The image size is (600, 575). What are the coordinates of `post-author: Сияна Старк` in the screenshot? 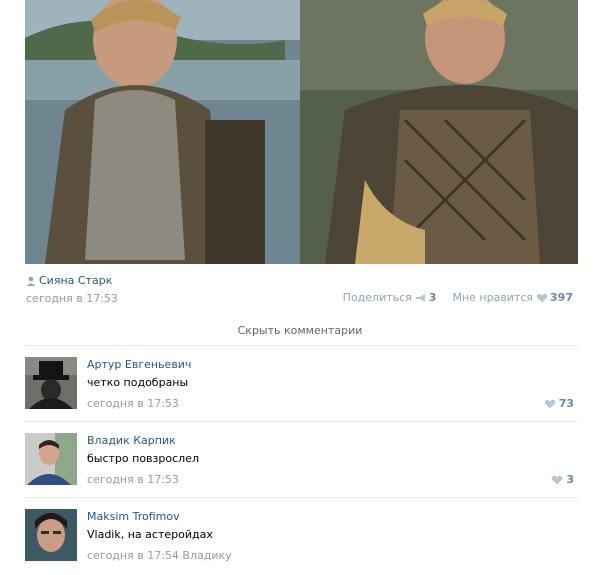 It's located at (69, 280).